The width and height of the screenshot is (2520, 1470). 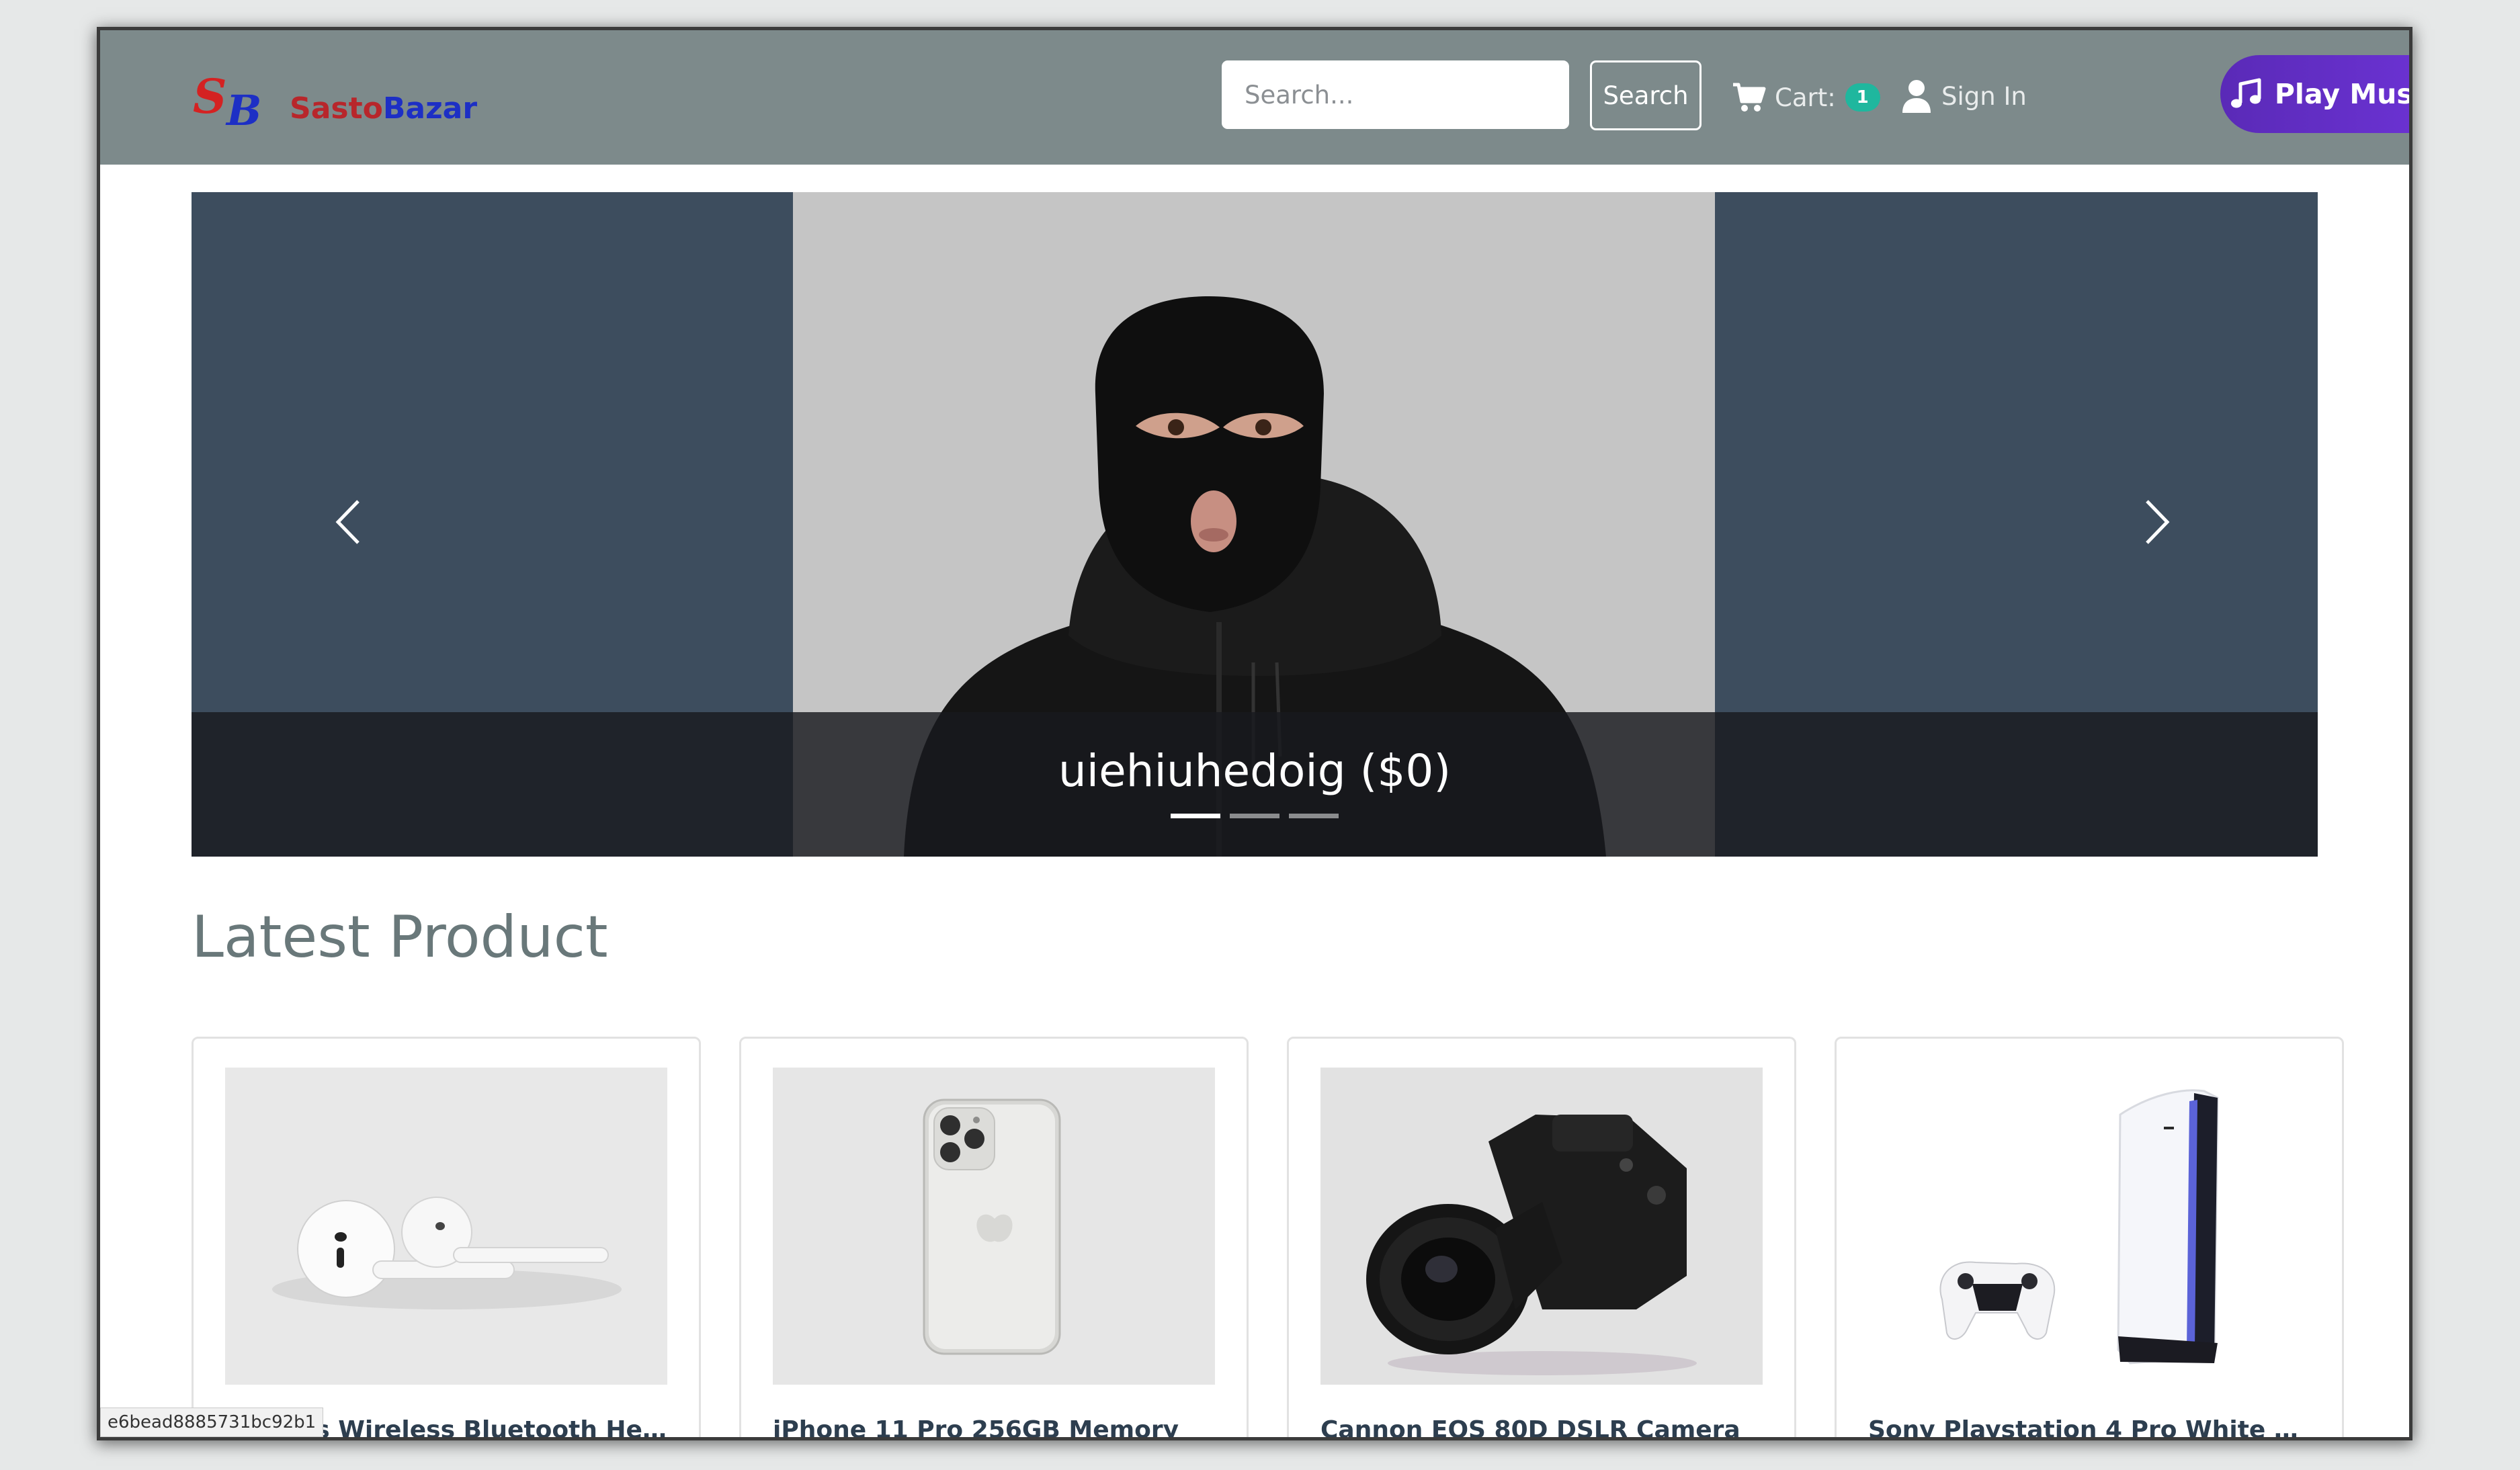 I want to click on iphone-image, so click(x=994, y=1226).